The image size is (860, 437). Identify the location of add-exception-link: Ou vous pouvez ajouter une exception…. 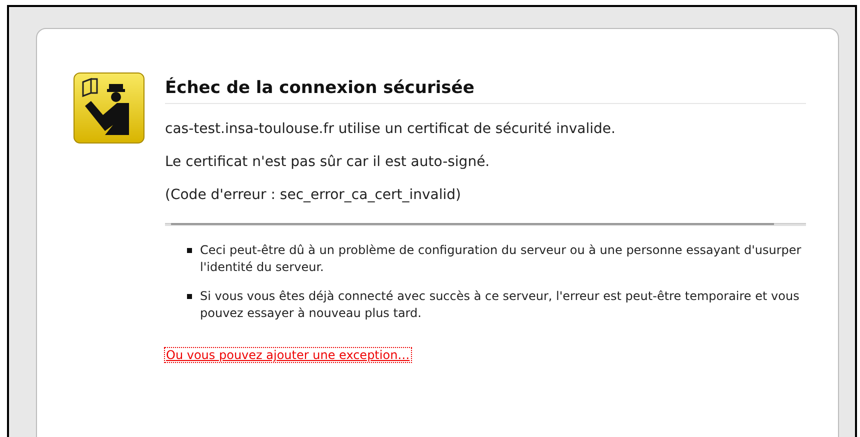
(288, 355).